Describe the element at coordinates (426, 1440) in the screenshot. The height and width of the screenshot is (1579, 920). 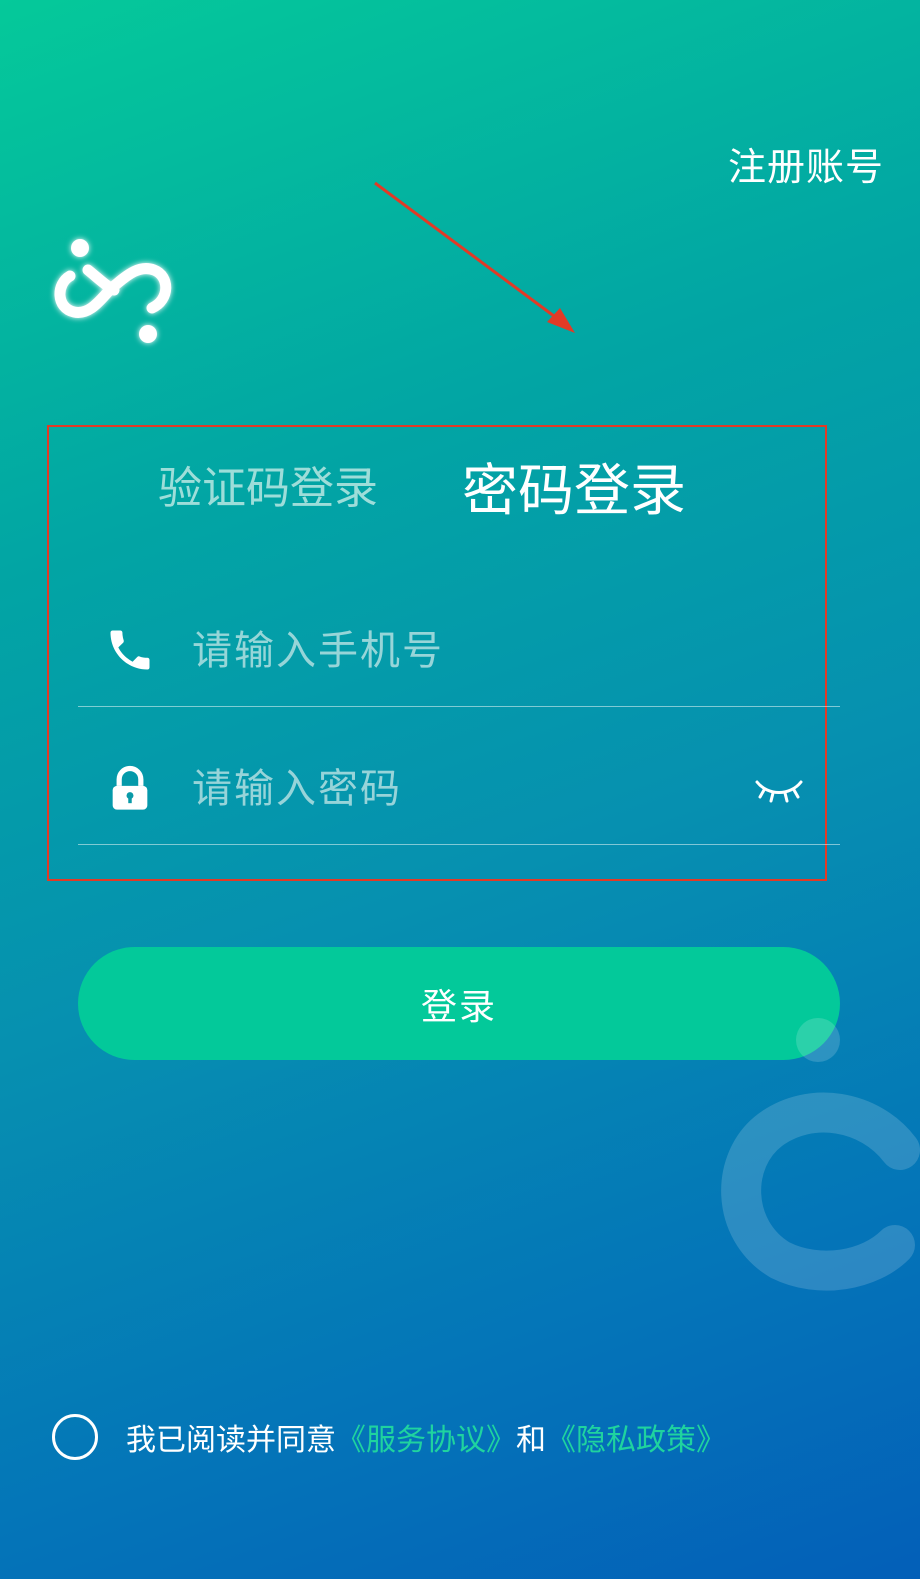
I see `service-agreement-link: 《服务协议》` at that location.